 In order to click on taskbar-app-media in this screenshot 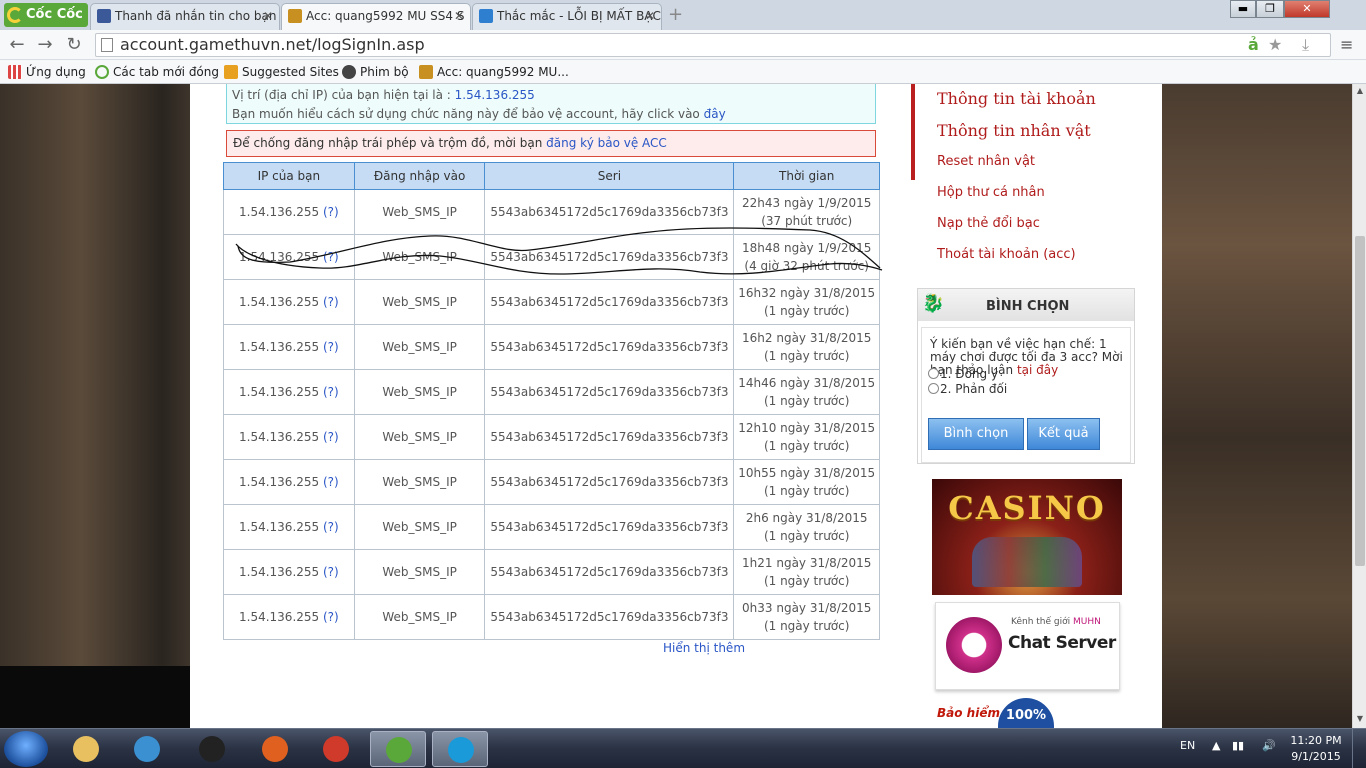, I will do `click(147, 749)`.